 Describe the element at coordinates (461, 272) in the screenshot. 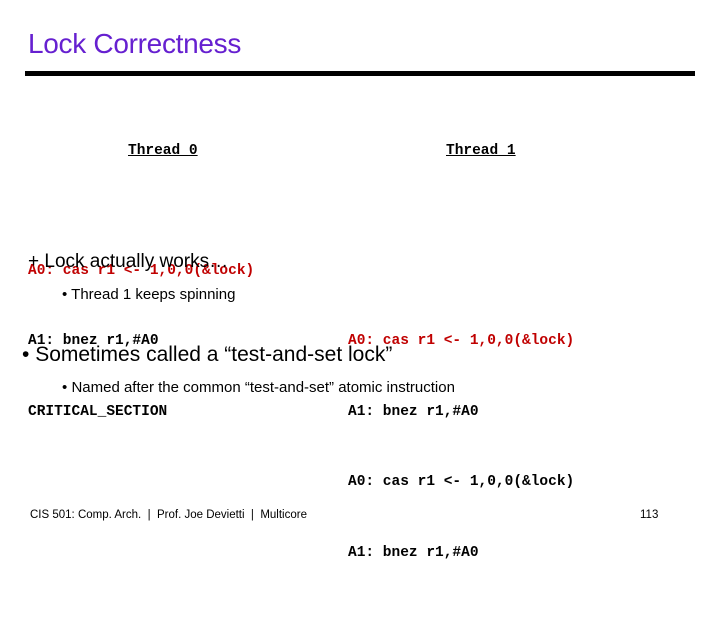

I see `code-line-spacer` at that location.